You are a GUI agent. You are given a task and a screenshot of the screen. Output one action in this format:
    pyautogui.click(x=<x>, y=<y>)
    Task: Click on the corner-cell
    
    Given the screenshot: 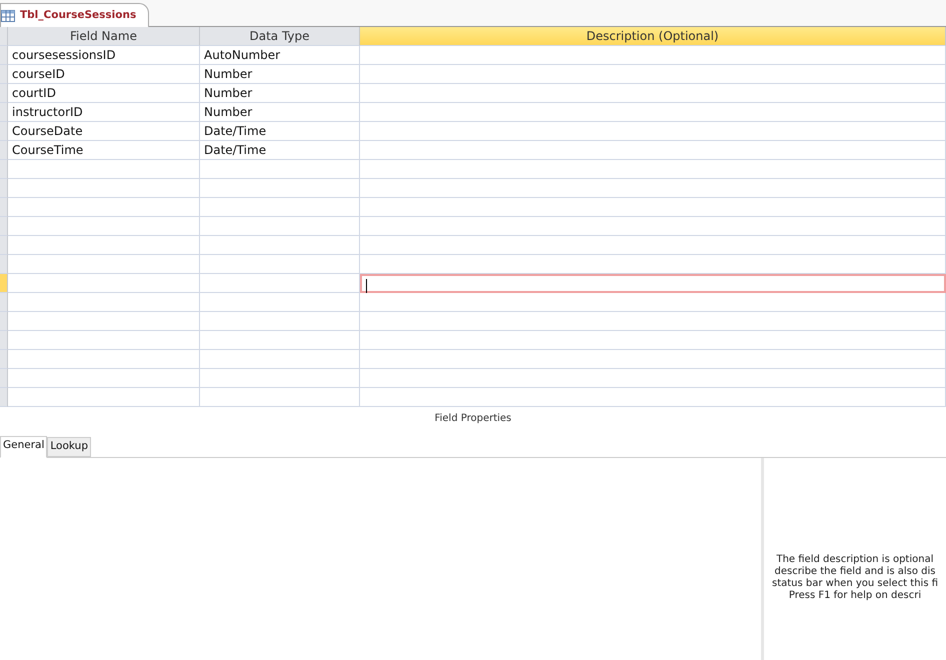 What is the action you would take?
    pyautogui.click(x=4, y=36)
    